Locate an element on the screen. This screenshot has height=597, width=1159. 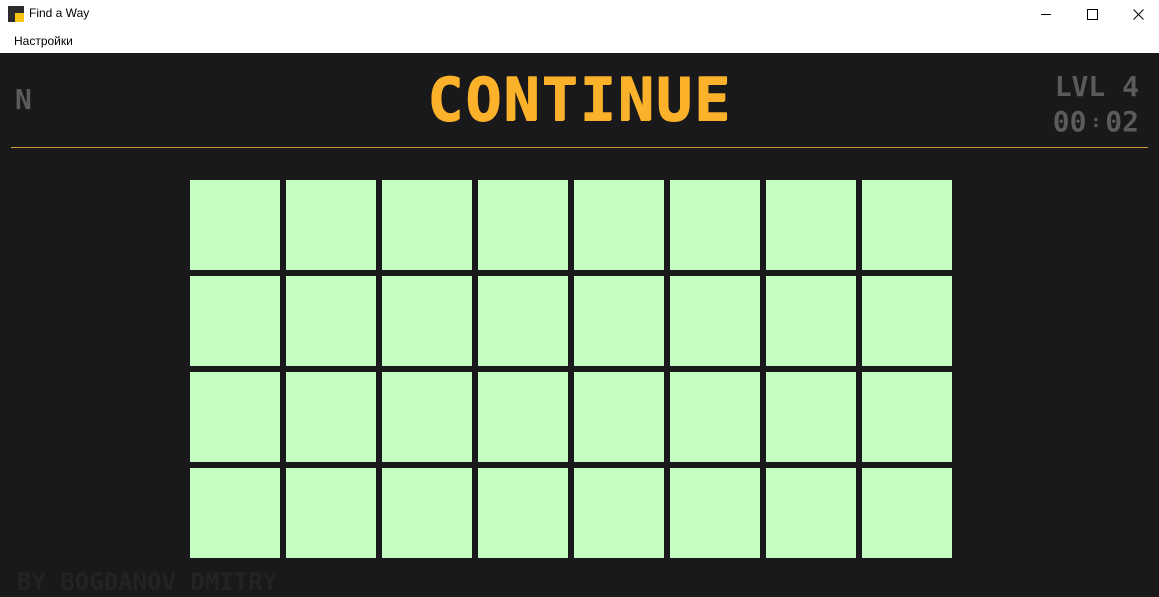
menu-bar: Настройки is located at coordinates (579, 41).